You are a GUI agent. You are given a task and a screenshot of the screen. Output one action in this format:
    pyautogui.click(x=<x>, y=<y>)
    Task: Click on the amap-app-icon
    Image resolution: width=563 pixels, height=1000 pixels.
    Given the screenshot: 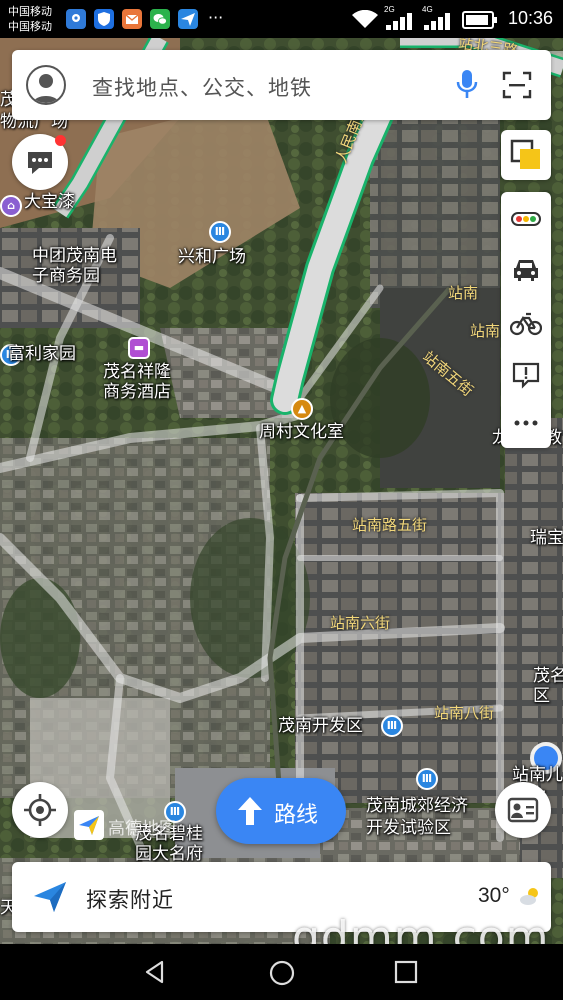 What is the action you would take?
    pyautogui.click(x=188, y=19)
    